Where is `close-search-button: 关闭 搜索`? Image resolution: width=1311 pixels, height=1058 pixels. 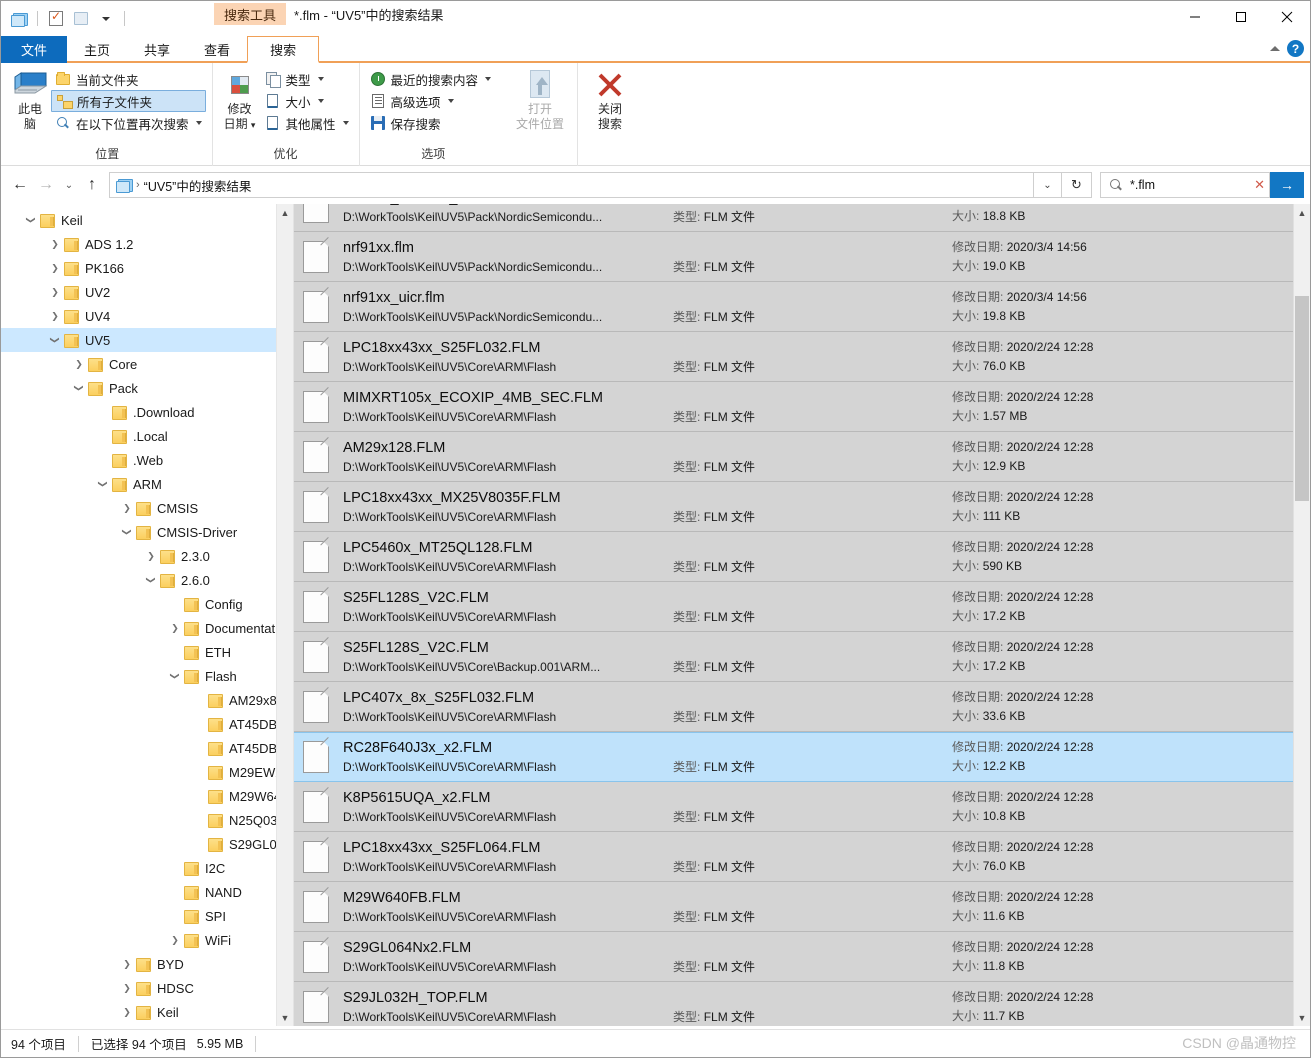
close-search-button: 关闭 搜索 is located at coordinates (610, 99).